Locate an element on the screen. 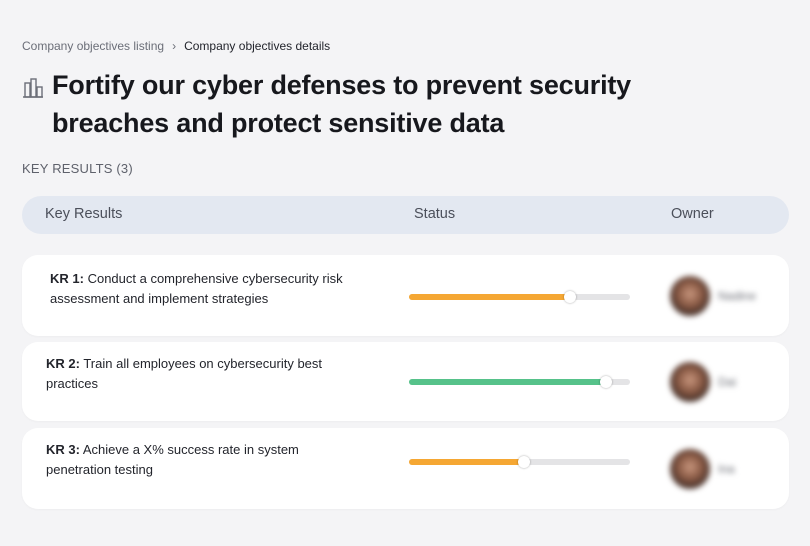  owner-cell: Dai is located at coordinates (703, 382).